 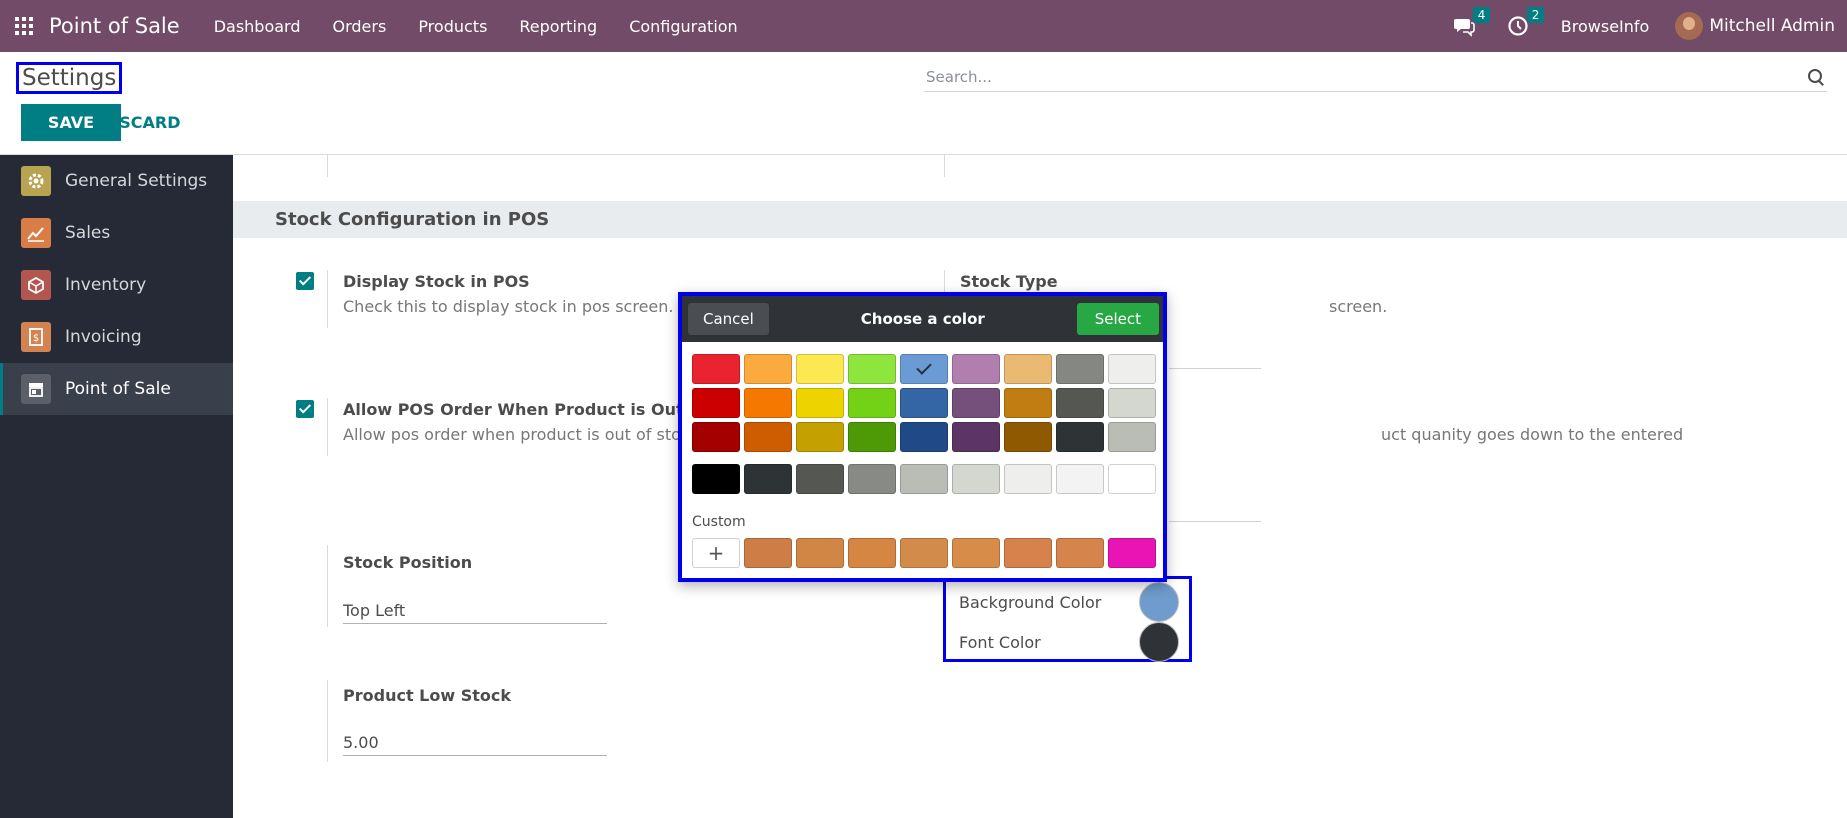 What do you see at coordinates (1159, 602) in the screenshot?
I see `background-color-swatch` at bounding box center [1159, 602].